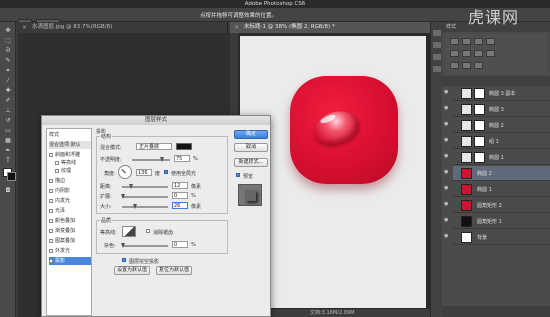 The height and width of the screenshot is (317, 550). Describe the element at coordinates (8, 71) in the screenshot. I see `crop-tool-icon: ⌗` at that location.